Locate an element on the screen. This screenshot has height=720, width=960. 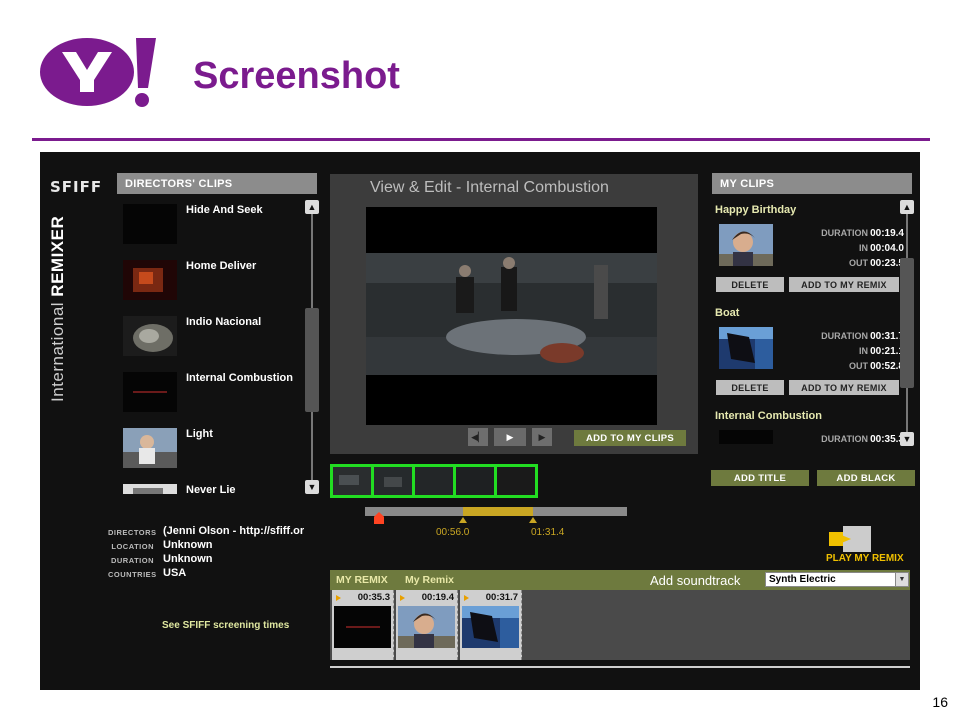
clip-title: Hide And Seek is located at coordinates (224, 210).